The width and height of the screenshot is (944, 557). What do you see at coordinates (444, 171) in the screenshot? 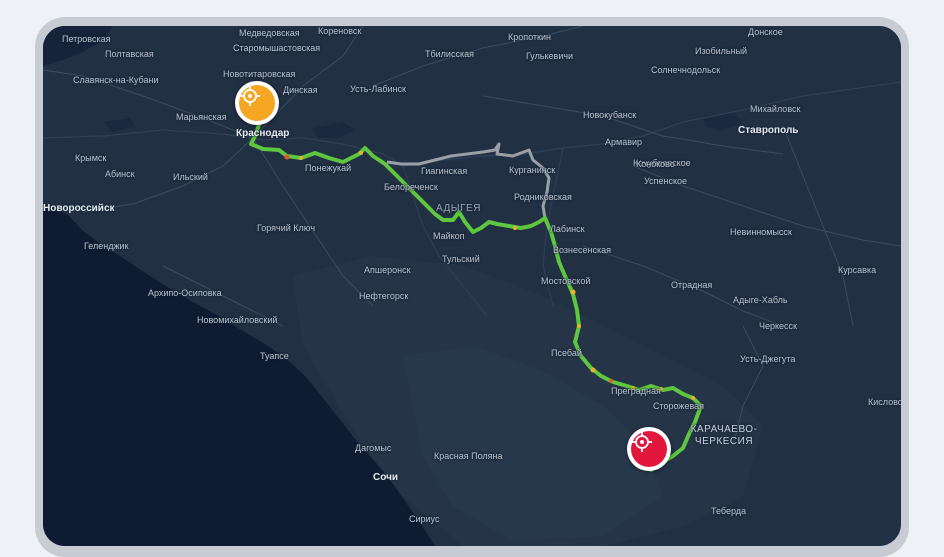
I see `map-label: Гиагинская` at bounding box center [444, 171].